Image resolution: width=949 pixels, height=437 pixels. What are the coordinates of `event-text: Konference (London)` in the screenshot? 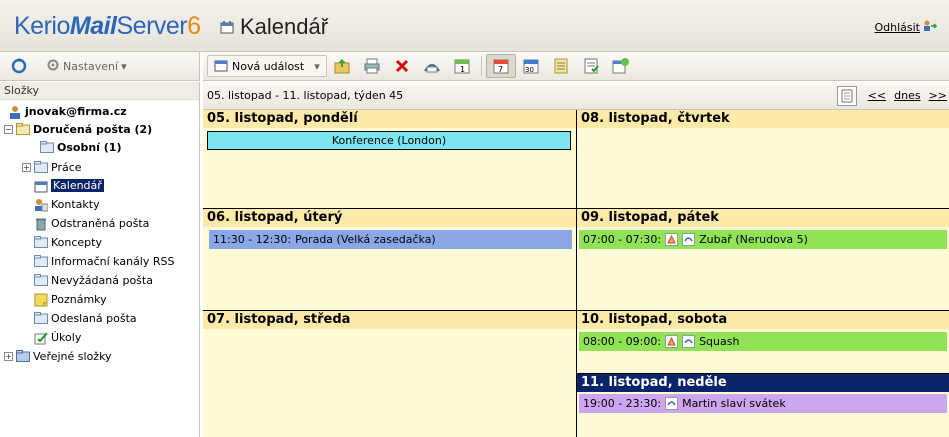 It's located at (389, 140).